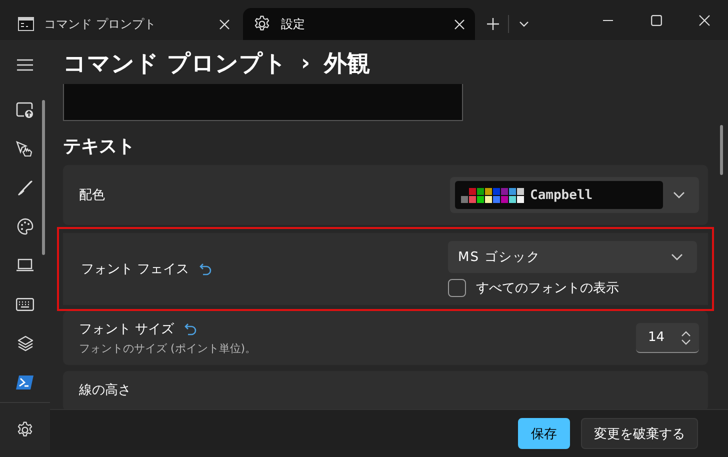  What do you see at coordinates (667, 338) in the screenshot?
I see `font-size-spinbox: 14` at bounding box center [667, 338].